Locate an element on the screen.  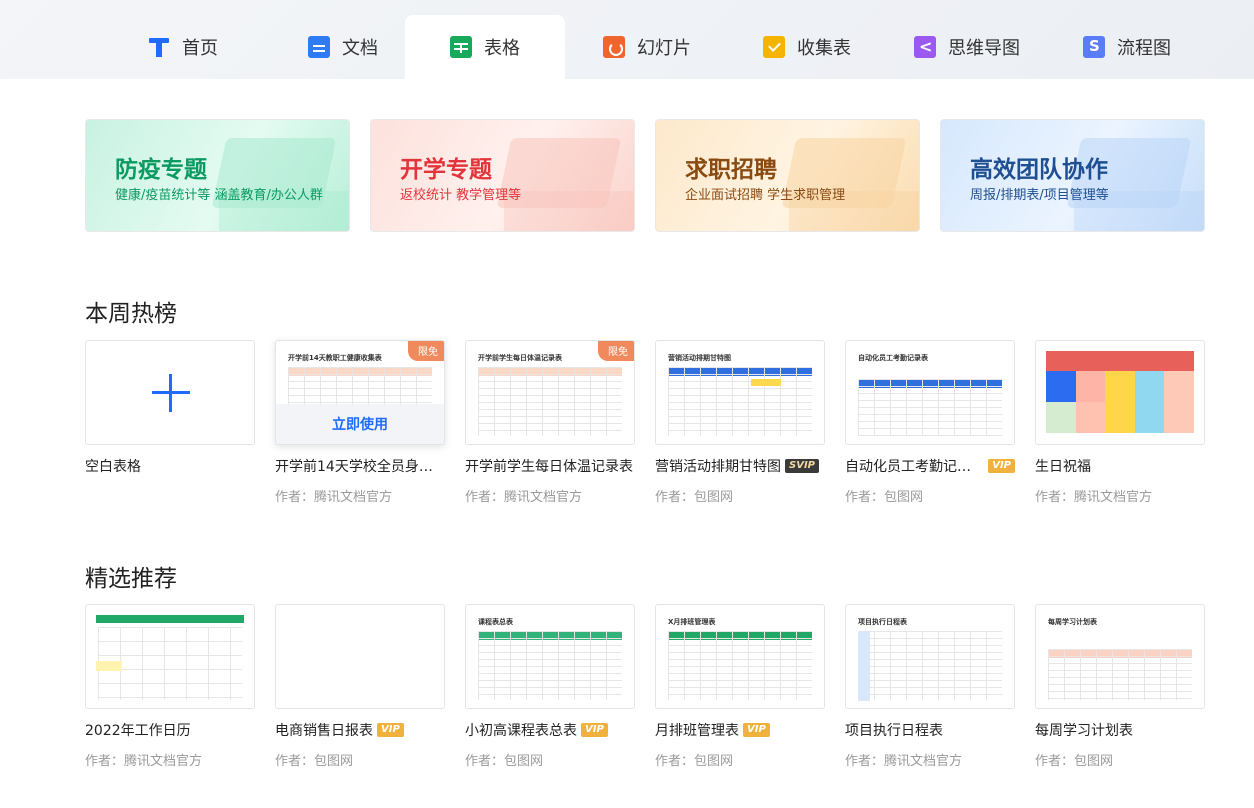
doc-icon is located at coordinates (319, 47).